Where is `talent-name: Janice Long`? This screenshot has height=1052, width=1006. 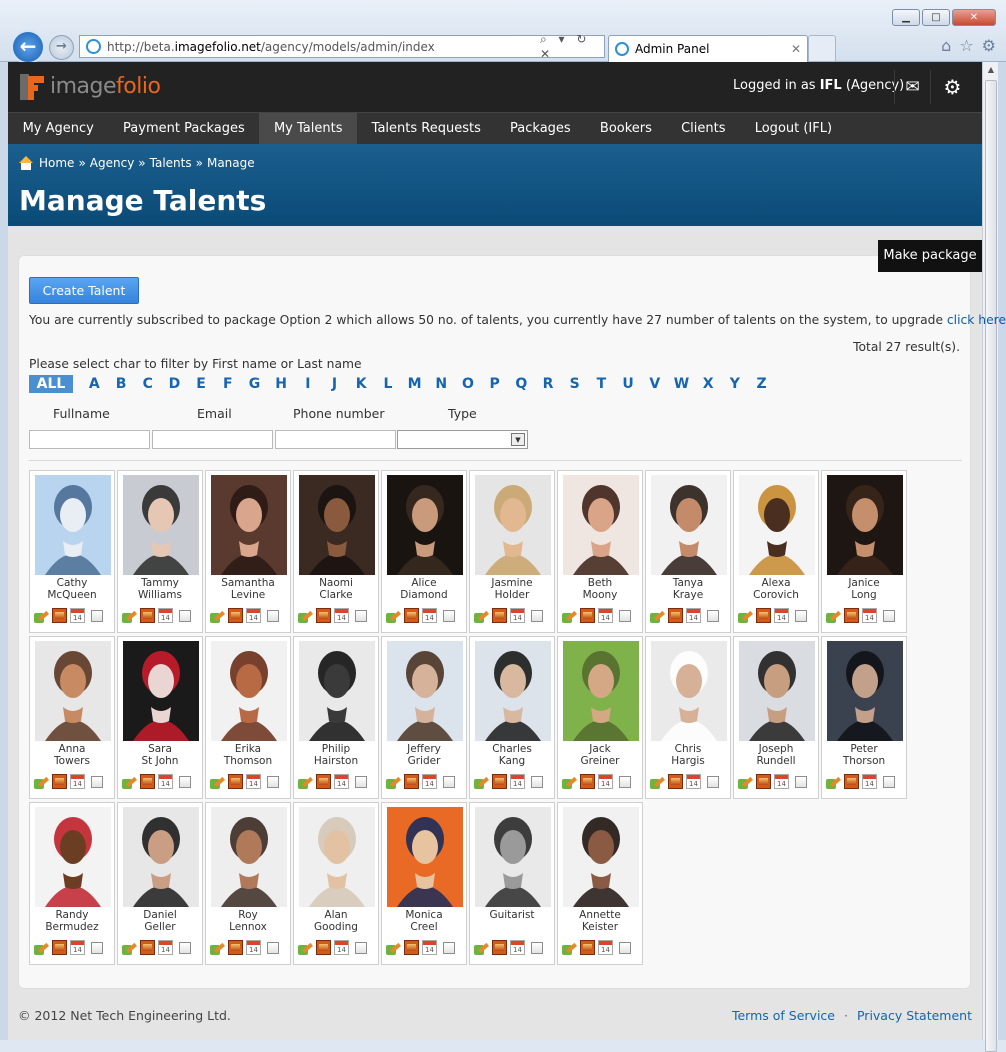
talent-name: Janice Long is located at coordinates (864, 589).